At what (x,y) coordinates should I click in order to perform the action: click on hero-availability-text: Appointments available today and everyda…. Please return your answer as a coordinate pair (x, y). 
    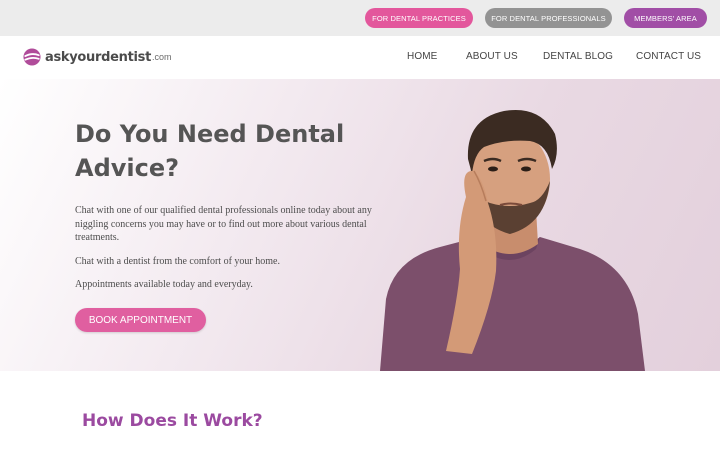
    Looking at the image, I should click on (164, 284).